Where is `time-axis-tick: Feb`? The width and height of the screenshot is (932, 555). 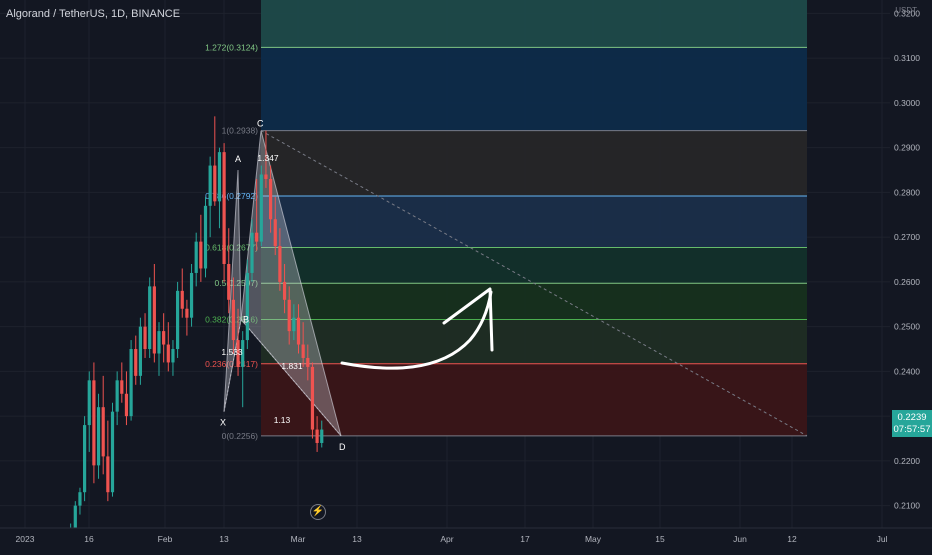
time-axis-tick: Feb is located at coordinates (165, 539).